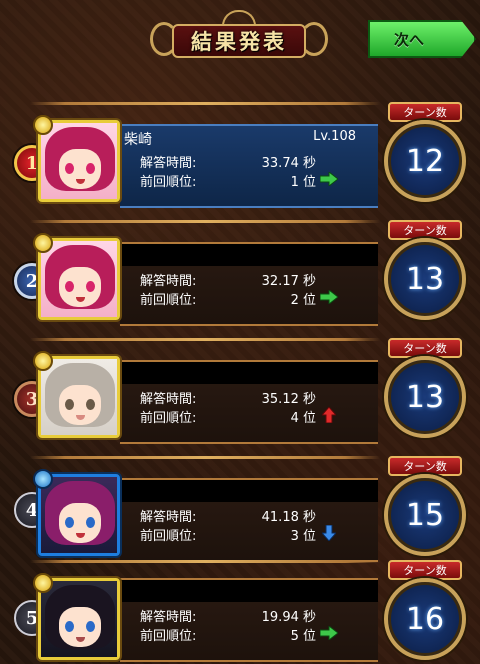 Image resolution: width=480 pixels, height=664 pixels. Describe the element at coordinates (76, 616) in the screenshot. I see `dark-hair-warrior-avatar` at that location.